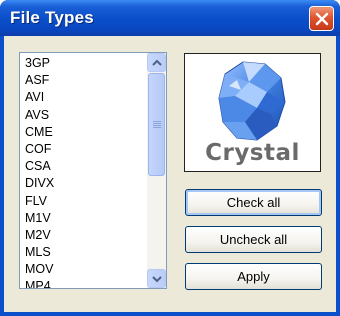 The width and height of the screenshot is (340, 316). I want to click on list-item: FLV, so click(84, 201).